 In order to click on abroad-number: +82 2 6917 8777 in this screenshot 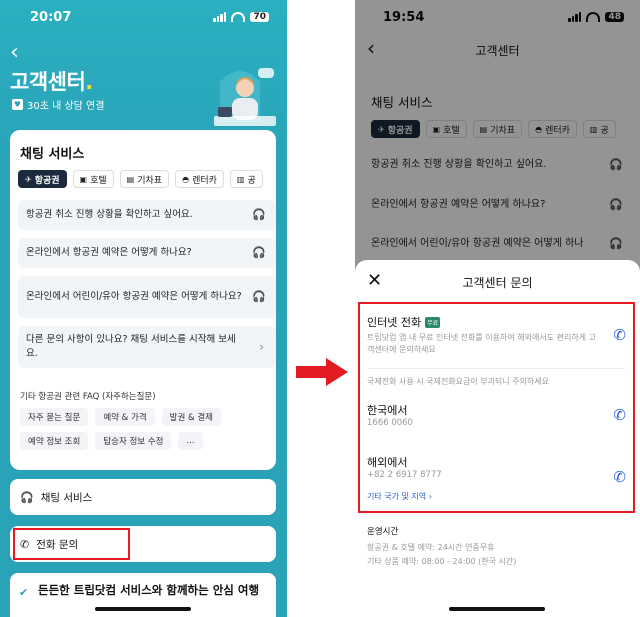, I will do `click(404, 475)`.